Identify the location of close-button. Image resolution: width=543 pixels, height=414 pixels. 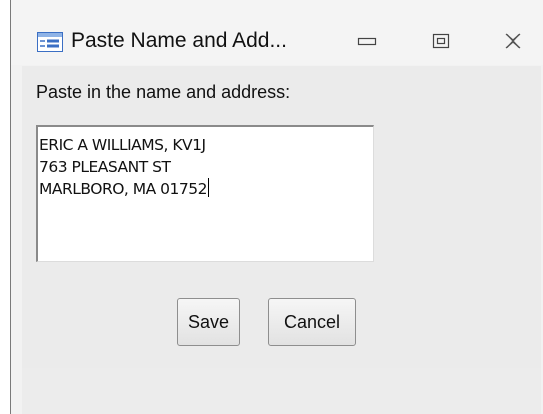
(513, 41).